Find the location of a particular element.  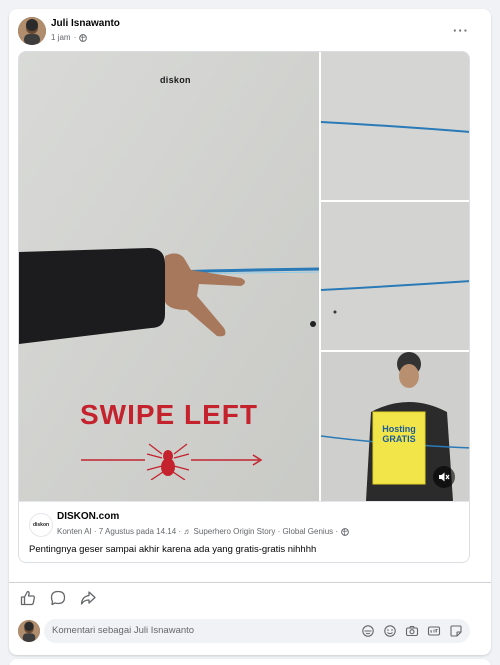

camera-icon is located at coordinates (412, 631).